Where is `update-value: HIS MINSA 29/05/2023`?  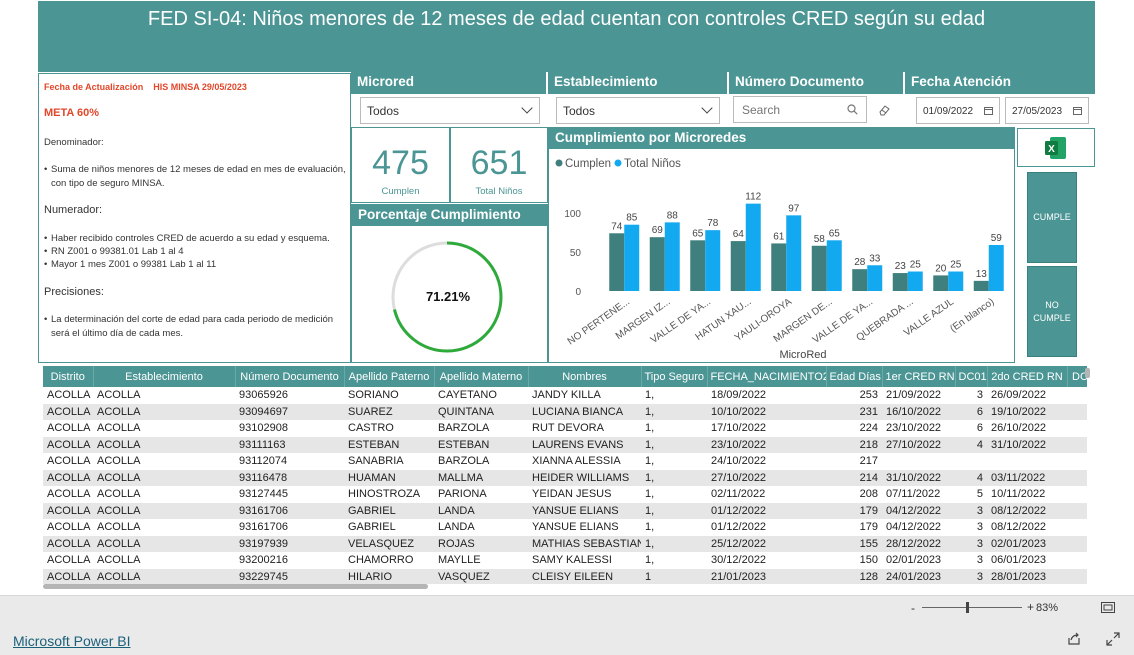 update-value: HIS MINSA 29/05/2023 is located at coordinates (200, 87).